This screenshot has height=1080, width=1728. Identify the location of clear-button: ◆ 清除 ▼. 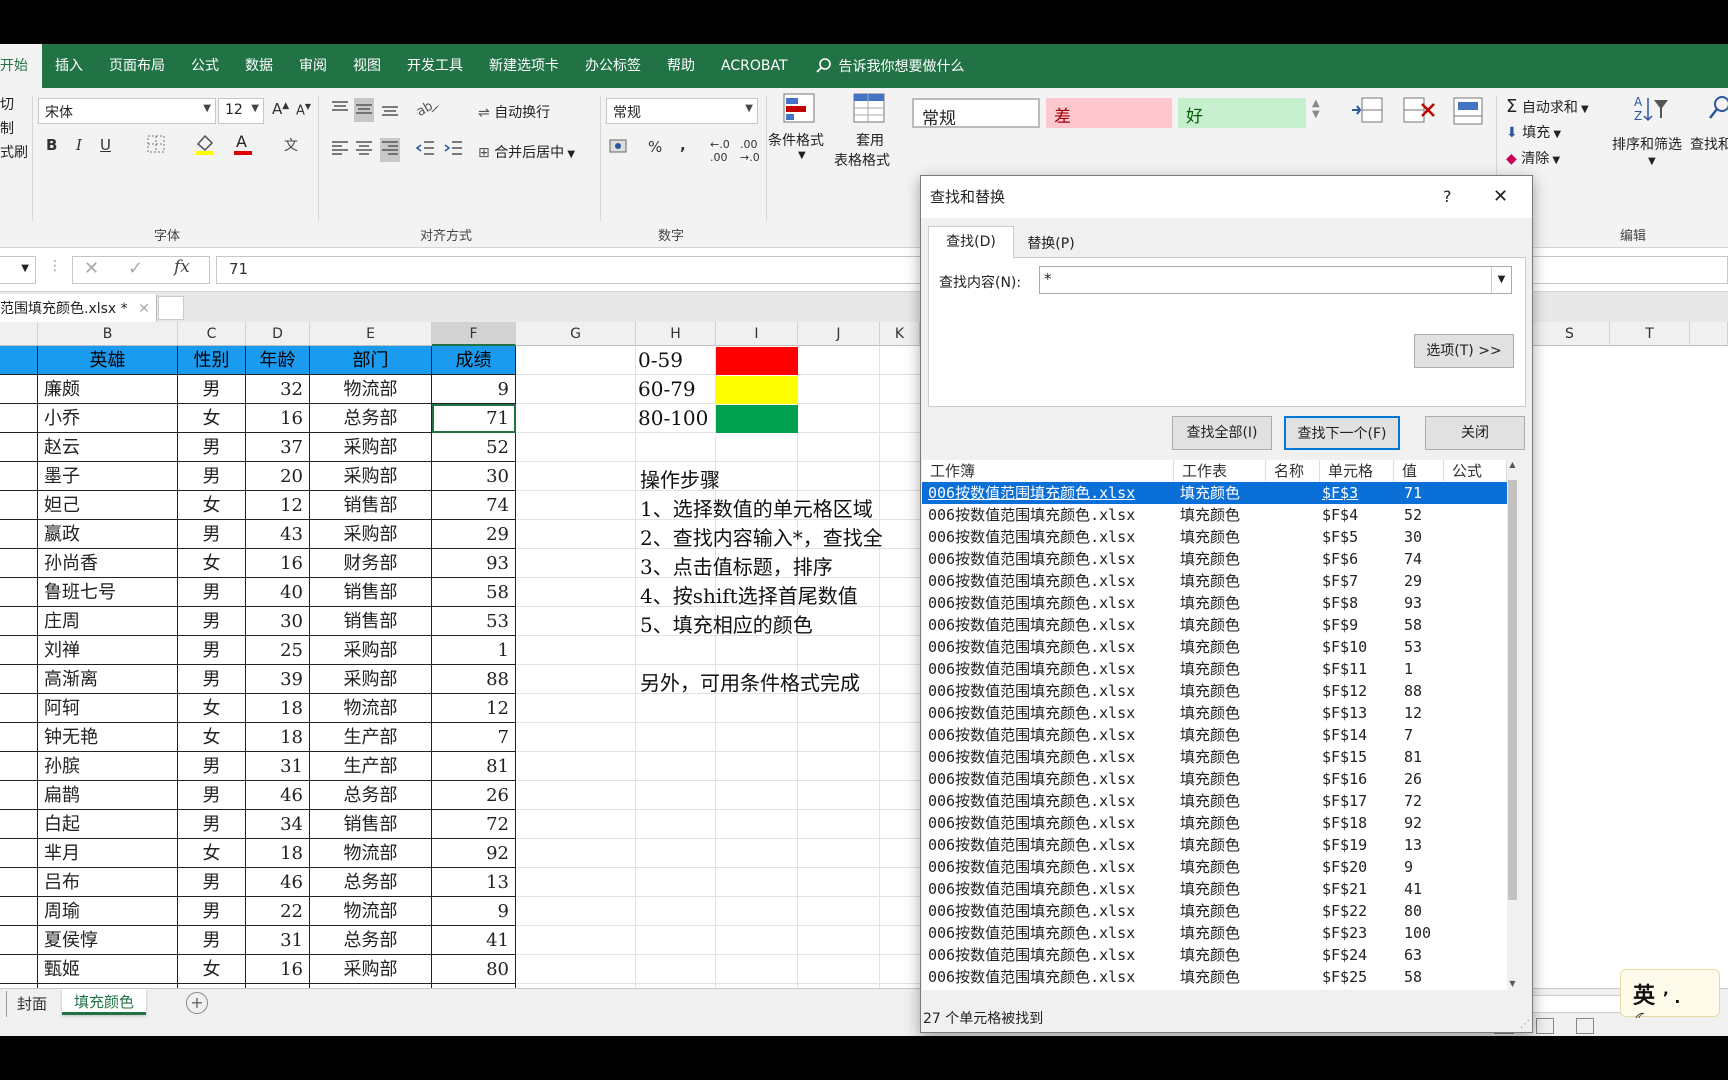
(1533, 158).